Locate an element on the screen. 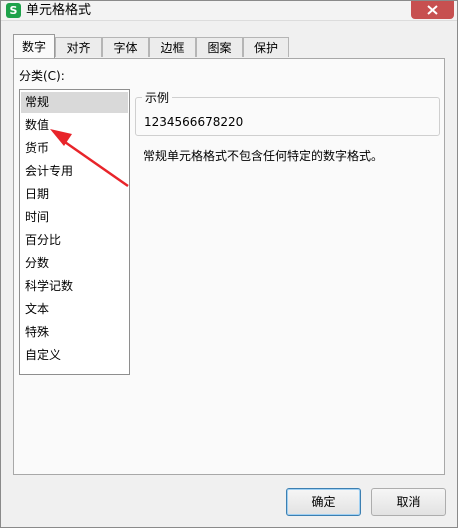 The height and width of the screenshot is (528, 458). sample-value: 1234566678220 is located at coordinates (194, 122).